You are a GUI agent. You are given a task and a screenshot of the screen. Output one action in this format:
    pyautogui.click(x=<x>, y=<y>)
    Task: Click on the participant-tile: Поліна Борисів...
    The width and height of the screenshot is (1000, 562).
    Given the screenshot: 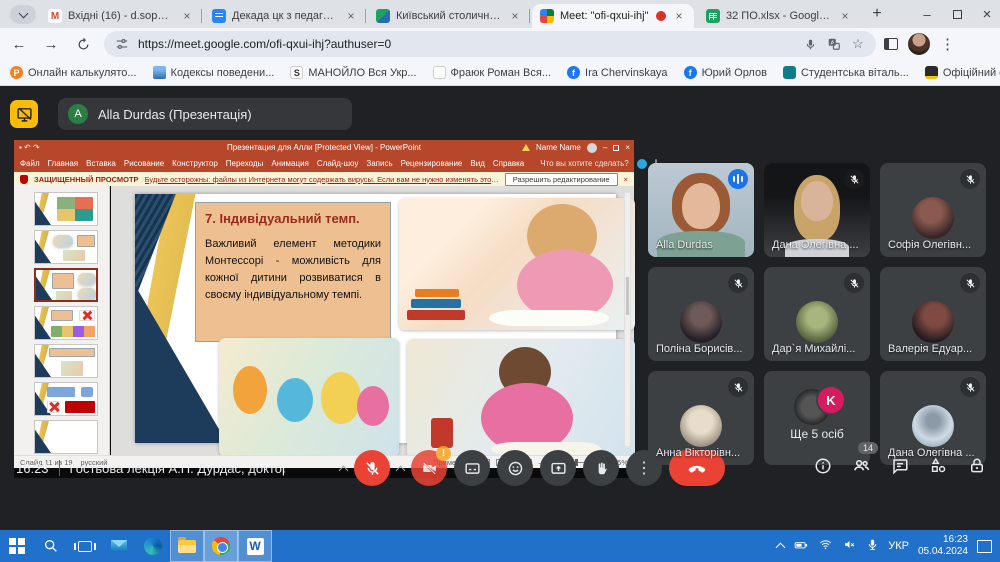 What is the action you would take?
    pyautogui.click(x=701, y=314)
    